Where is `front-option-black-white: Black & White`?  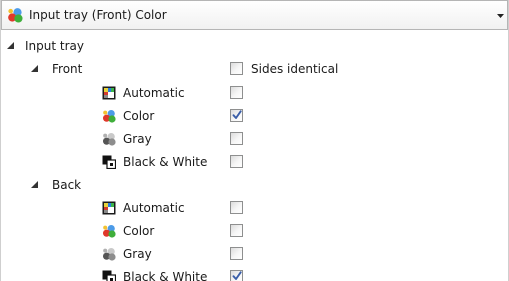 front-option-black-white: Black & White is located at coordinates (131, 162).